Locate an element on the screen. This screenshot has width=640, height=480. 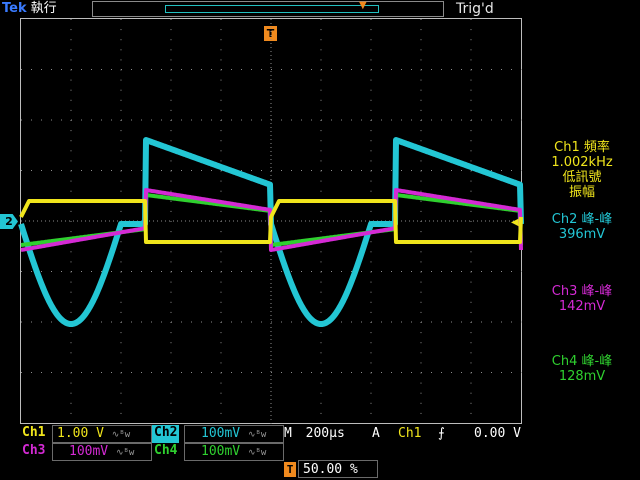
measurement-value: 142mV is located at coordinates (582, 306).